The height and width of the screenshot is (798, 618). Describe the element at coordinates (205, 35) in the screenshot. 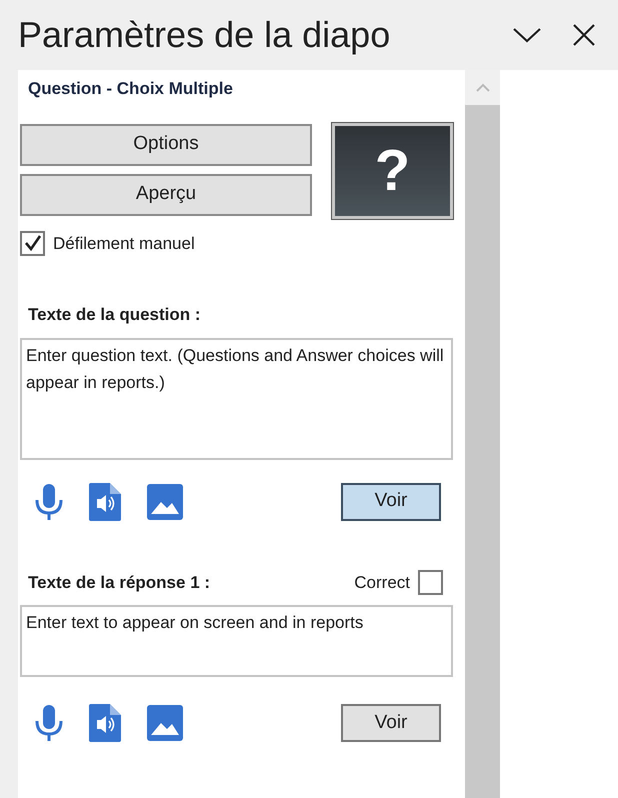

I see `panel-title: Paramètres de la diapo` at that location.